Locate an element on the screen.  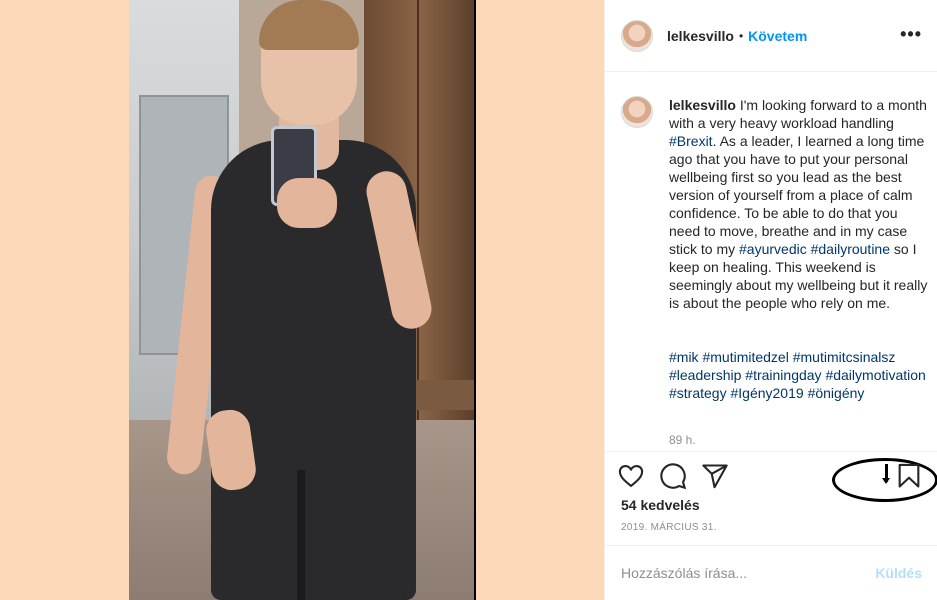
hashtag-link: #strategy is located at coordinates (698, 393).